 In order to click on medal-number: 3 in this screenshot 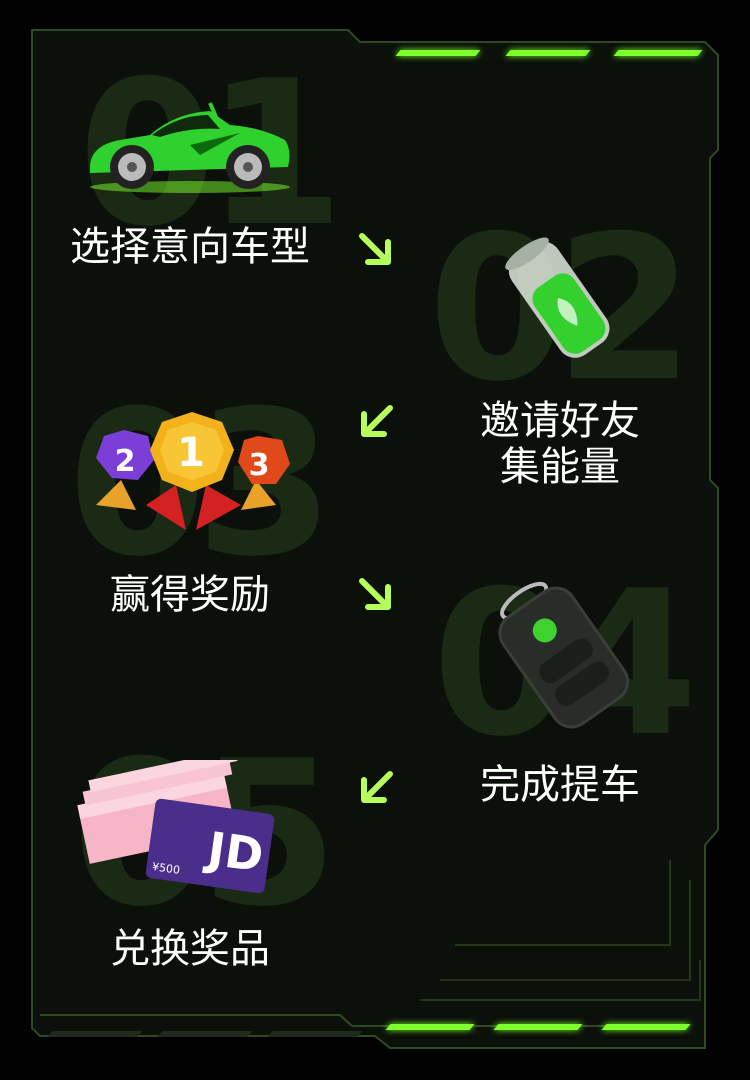, I will do `click(259, 465)`.